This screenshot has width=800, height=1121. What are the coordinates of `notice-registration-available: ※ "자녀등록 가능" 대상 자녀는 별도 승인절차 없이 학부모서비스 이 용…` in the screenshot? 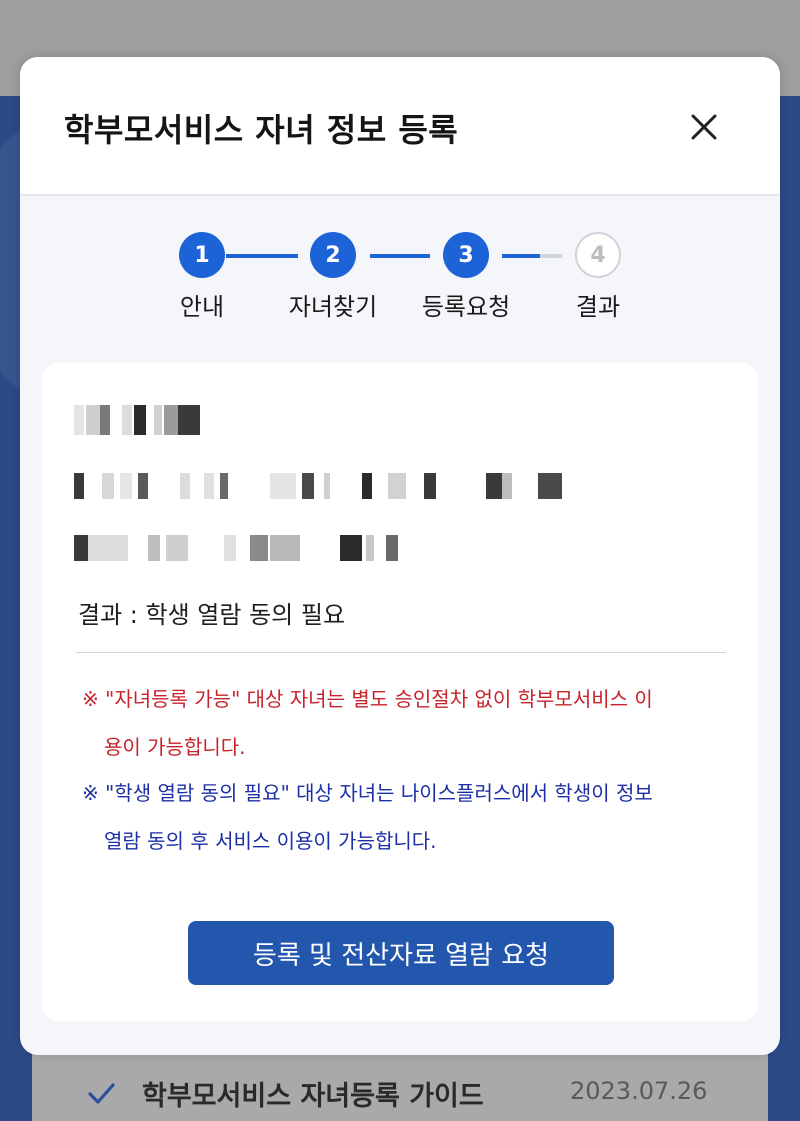 It's located at (402, 723).